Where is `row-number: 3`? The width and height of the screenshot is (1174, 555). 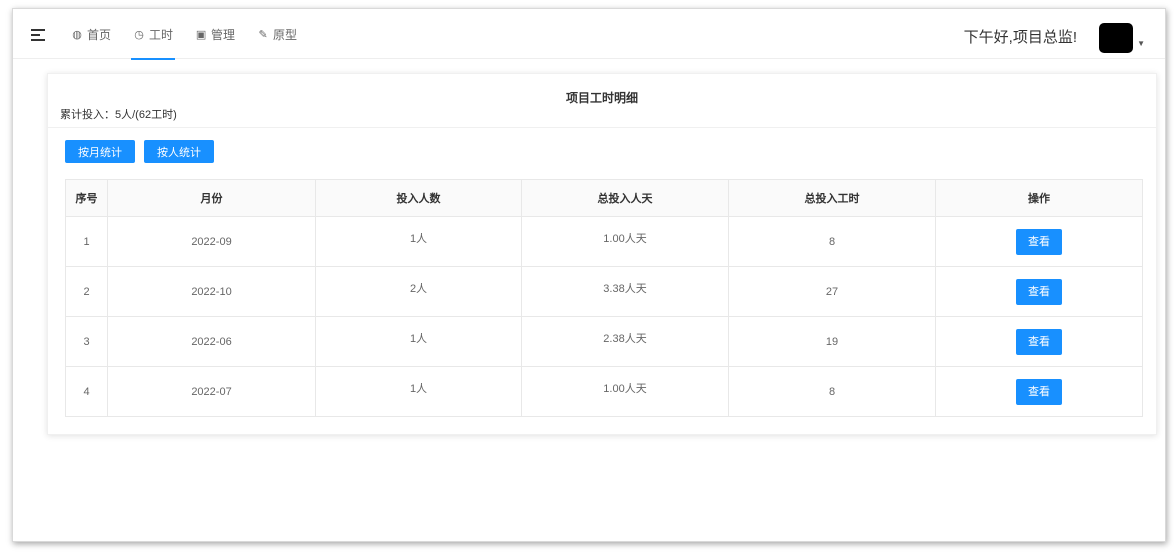 row-number: 3 is located at coordinates (86, 341).